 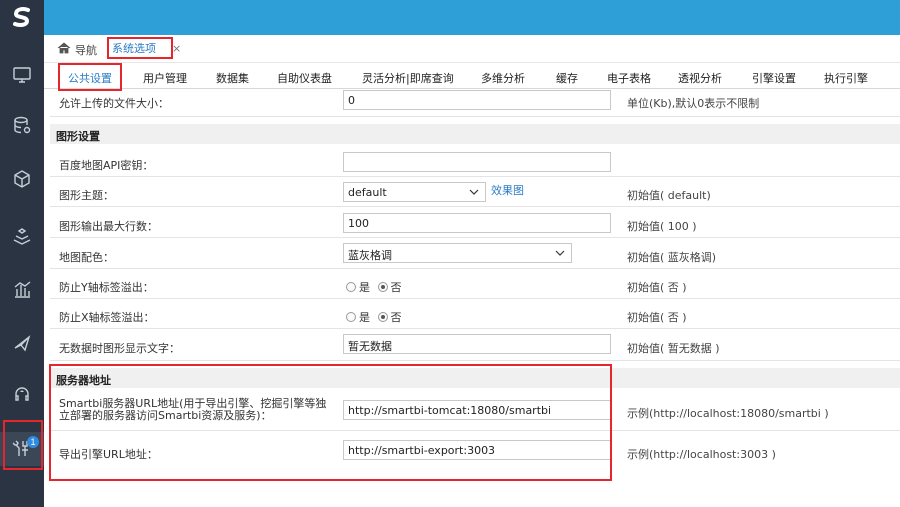 What do you see at coordinates (408, 78) in the screenshot?
I see `tab-adhoc-query: 灵活分析|即席查询` at bounding box center [408, 78].